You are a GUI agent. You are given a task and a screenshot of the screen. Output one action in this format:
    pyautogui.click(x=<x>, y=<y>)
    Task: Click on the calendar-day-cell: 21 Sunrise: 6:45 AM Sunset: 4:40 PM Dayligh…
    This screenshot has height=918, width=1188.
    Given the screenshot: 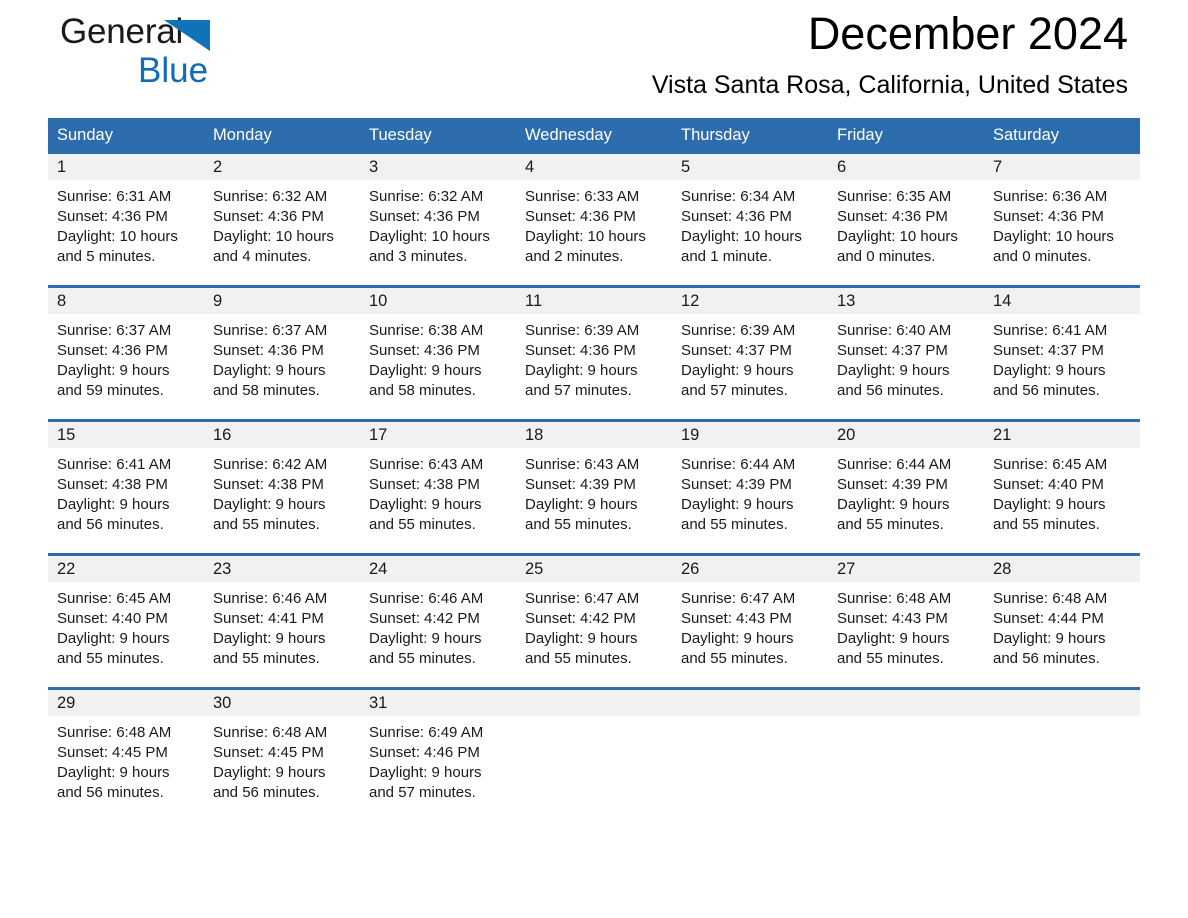 What is the action you would take?
    pyautogui.click(x=1062, y=487)
    